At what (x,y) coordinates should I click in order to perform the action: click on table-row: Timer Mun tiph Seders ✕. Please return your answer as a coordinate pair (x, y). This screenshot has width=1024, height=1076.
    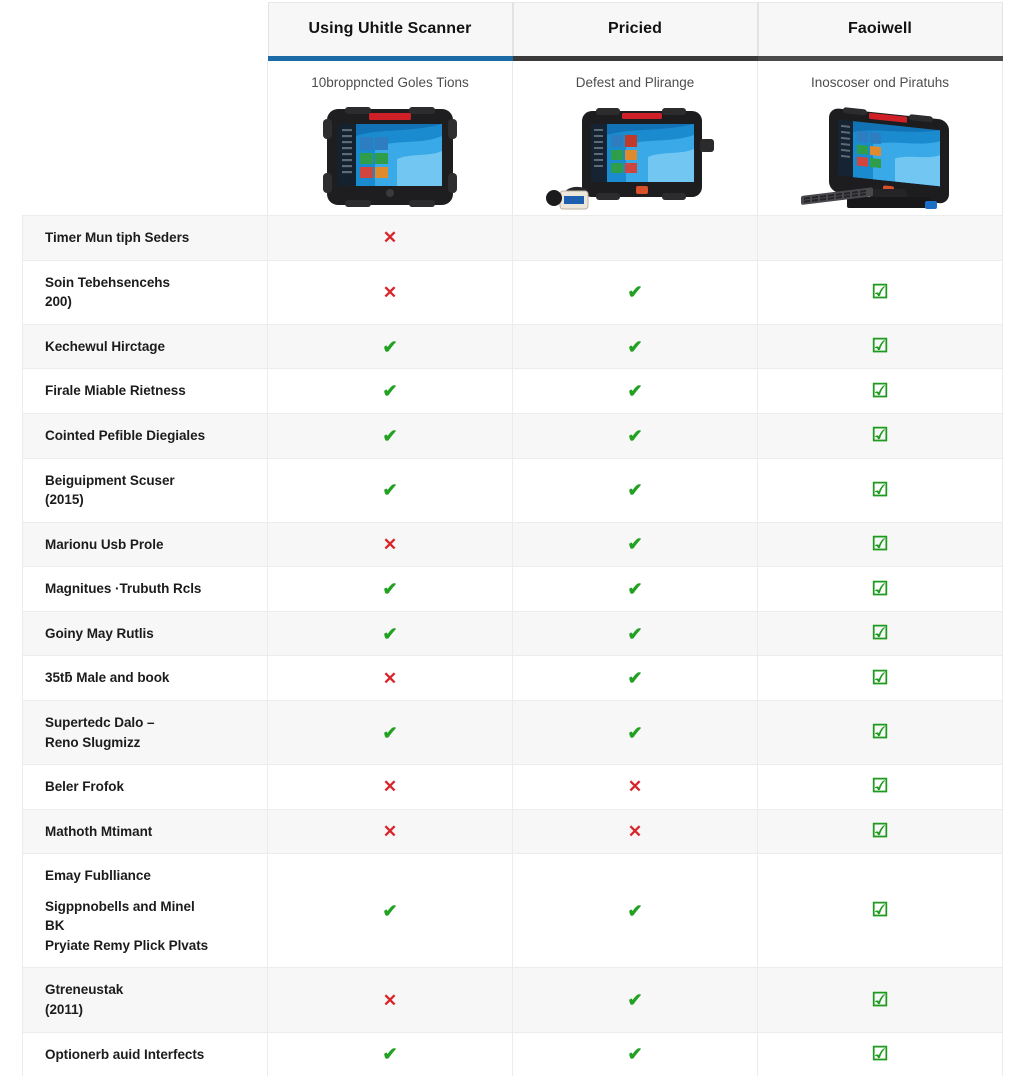
    Looking at the image, I should click on (512, 238).